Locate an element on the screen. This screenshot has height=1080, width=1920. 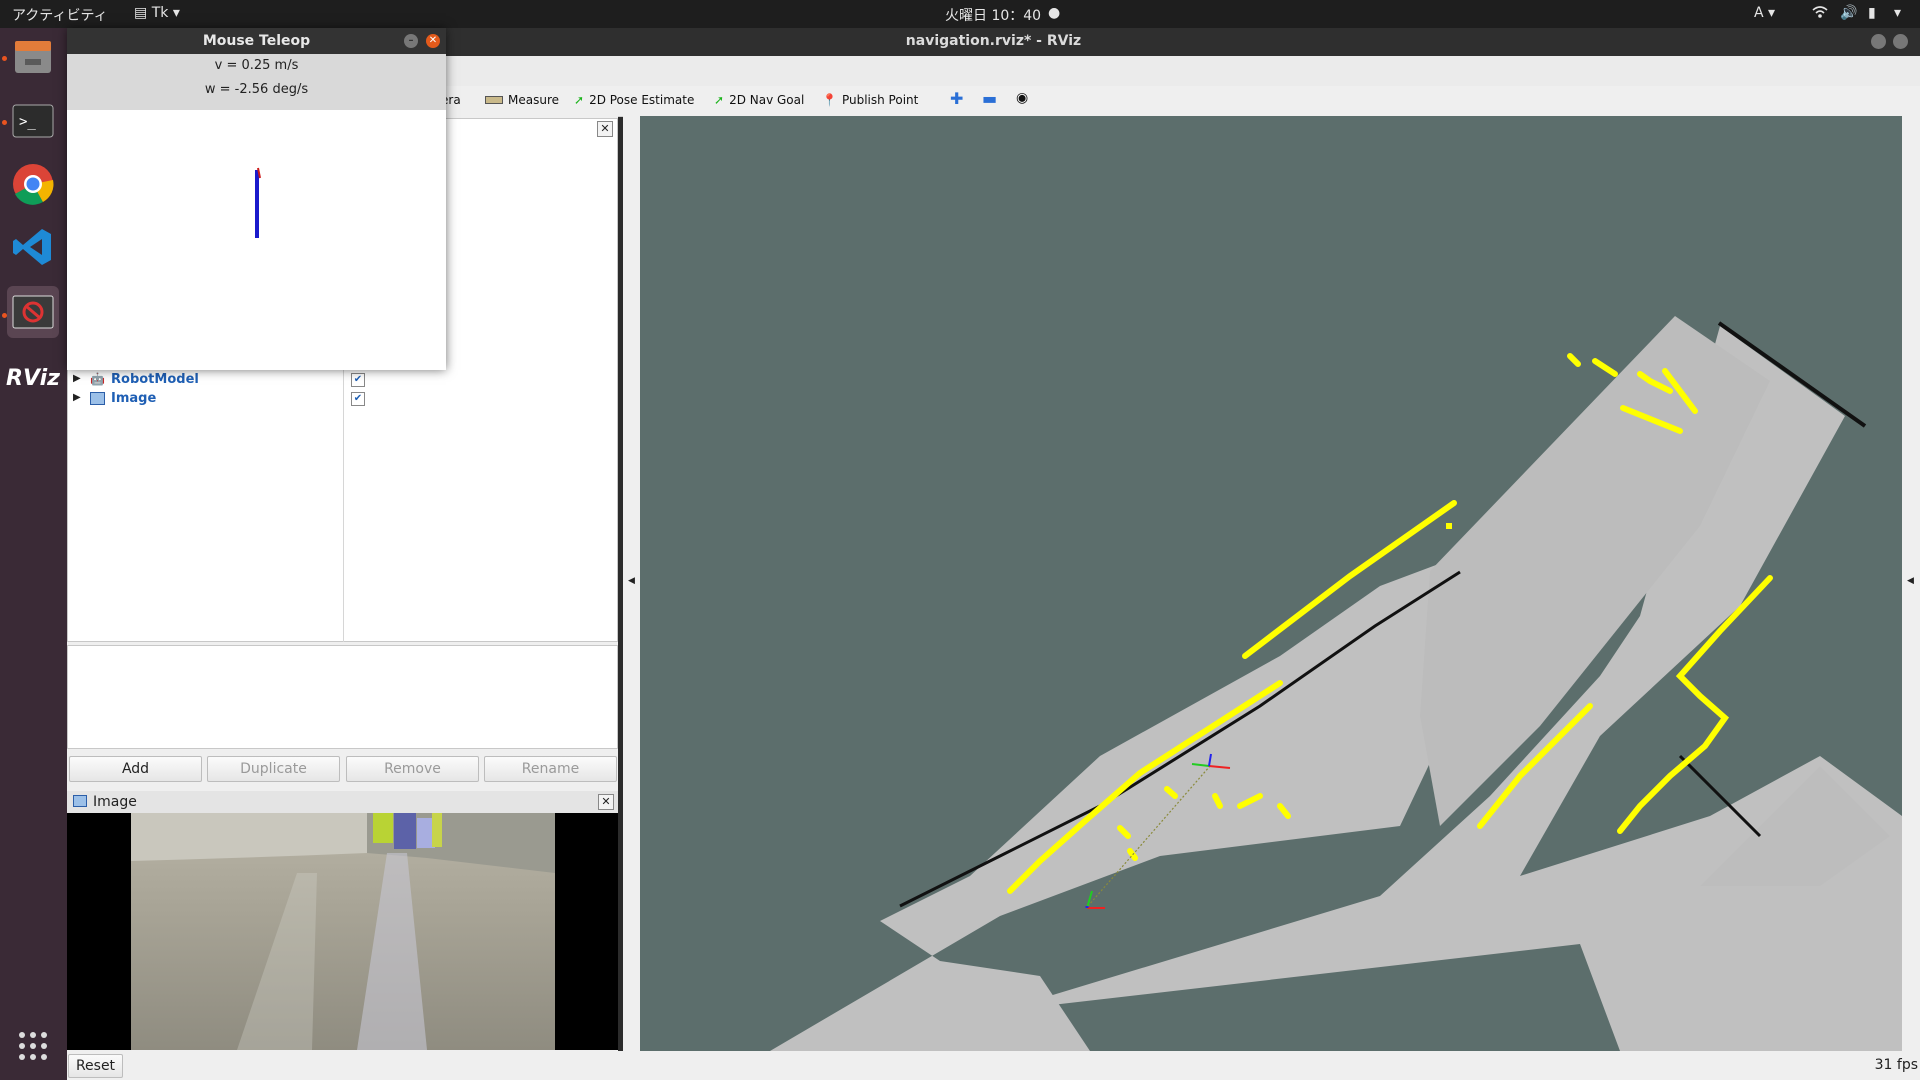
chevron-down-icon: ▾ is located at coordinates (176, 13).